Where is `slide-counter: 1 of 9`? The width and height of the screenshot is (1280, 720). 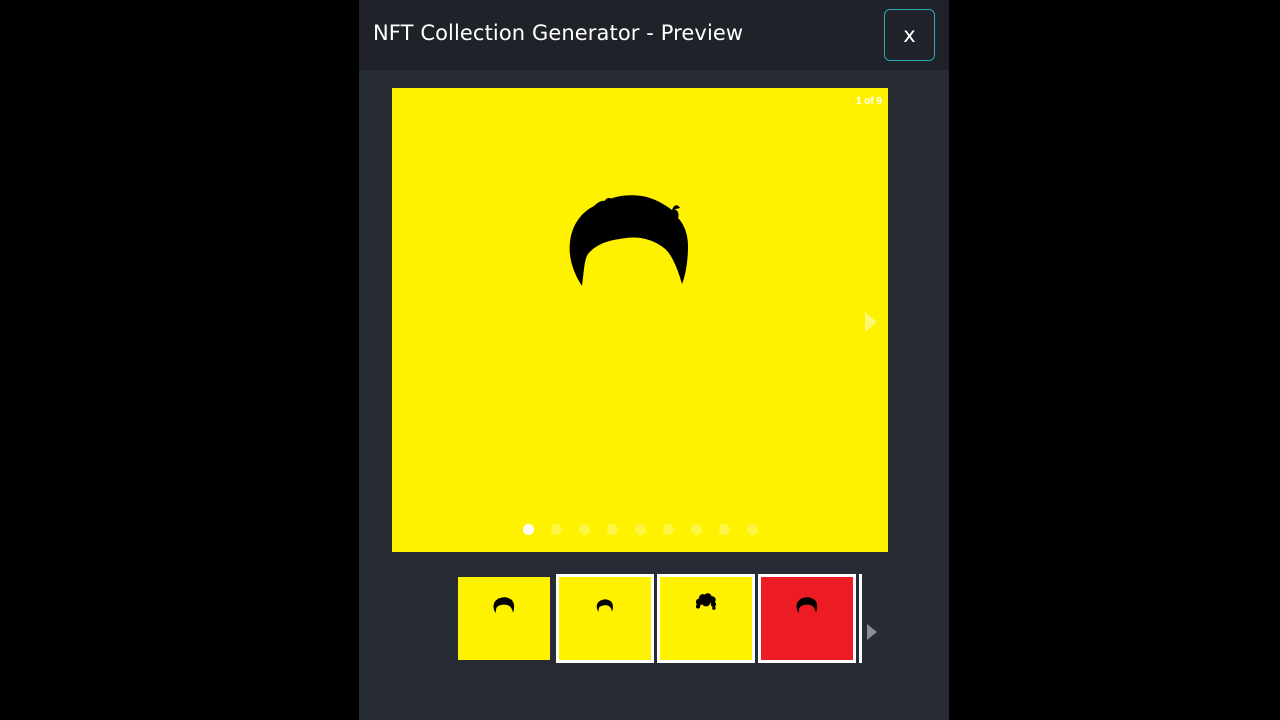
slide-counter: 1 of 9 is located at coordinates (868, 101).